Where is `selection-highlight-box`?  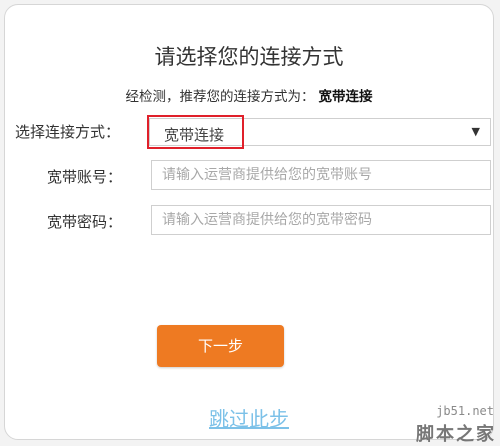 selection-highlight-box is located at coordinates (195, 132).